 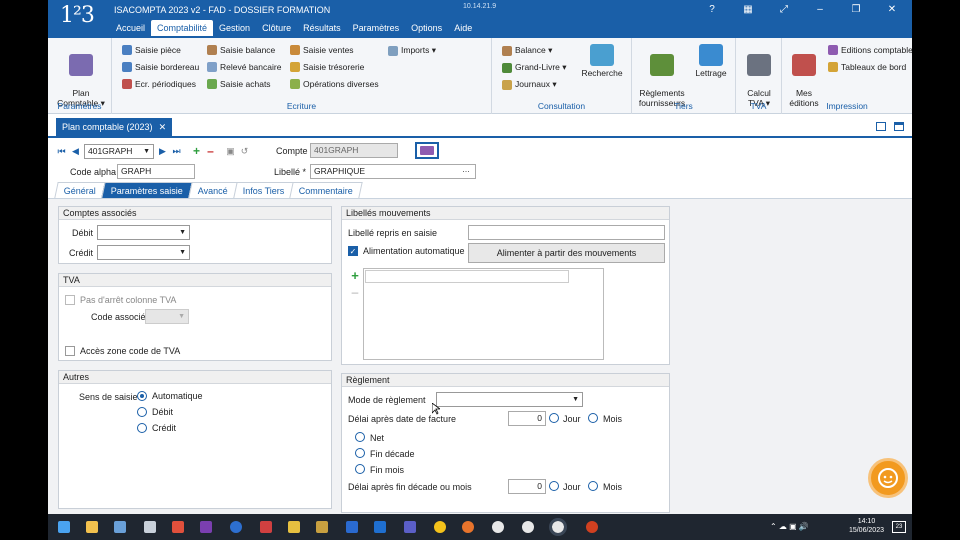 What do you see at coordinates (468, 527) in the screenshot?
I see `firefox-icon` at bounding box center [468, 527].